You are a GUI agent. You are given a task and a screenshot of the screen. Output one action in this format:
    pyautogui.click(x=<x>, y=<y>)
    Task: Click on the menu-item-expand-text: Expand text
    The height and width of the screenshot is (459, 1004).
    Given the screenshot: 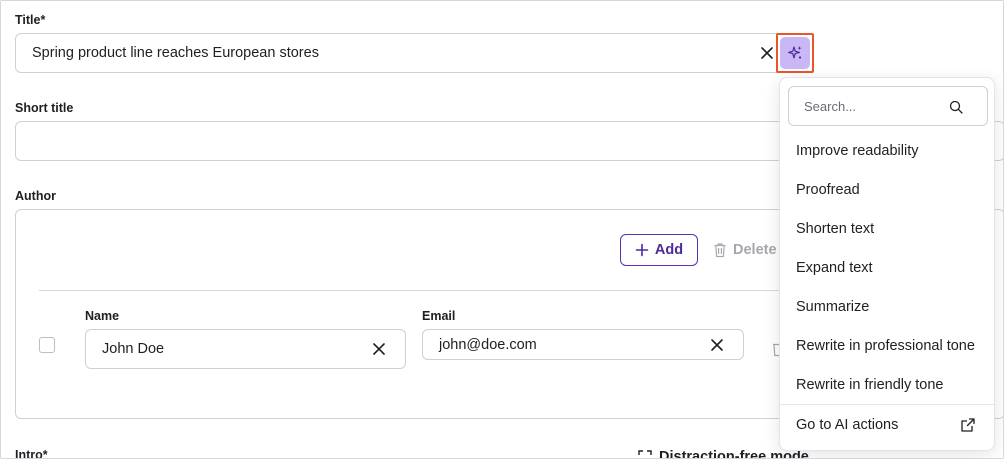 What is the action you would take?
    pyautogui.click(x=887, y=268)
    